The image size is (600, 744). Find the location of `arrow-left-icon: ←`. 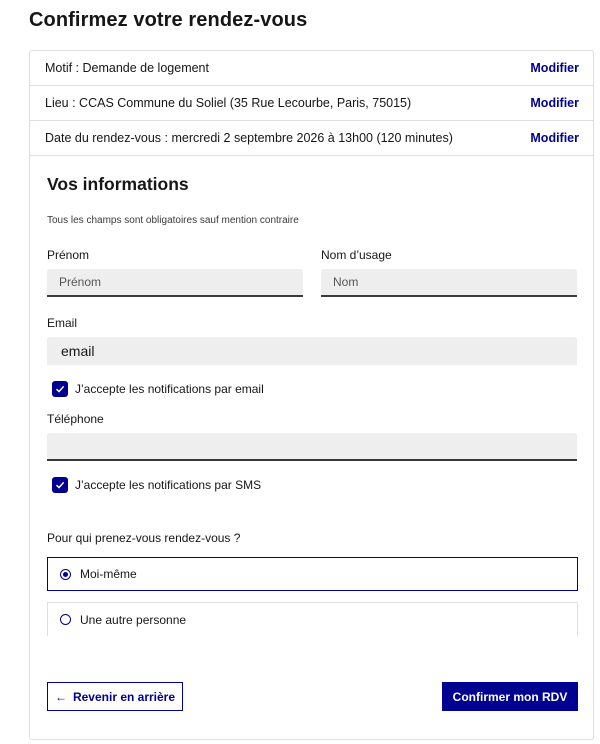

arrow-left-icon: ← is located at coordinates (60, 696).